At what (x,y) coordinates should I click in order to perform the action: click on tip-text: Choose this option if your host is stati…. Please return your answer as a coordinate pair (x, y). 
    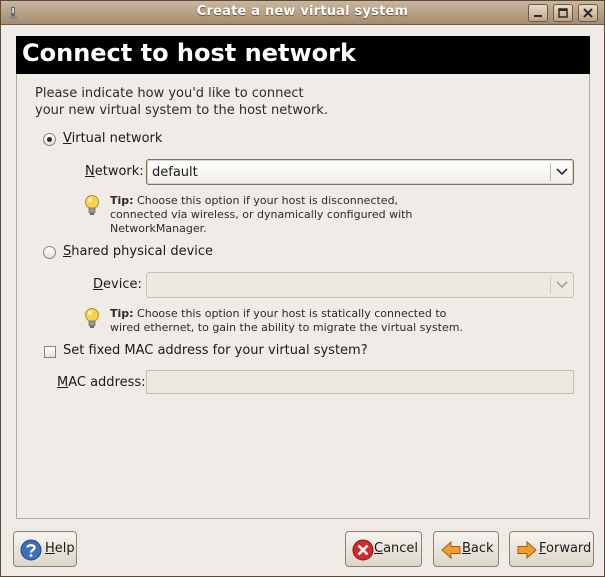
    Looking at the image, I should click on (286, 320).